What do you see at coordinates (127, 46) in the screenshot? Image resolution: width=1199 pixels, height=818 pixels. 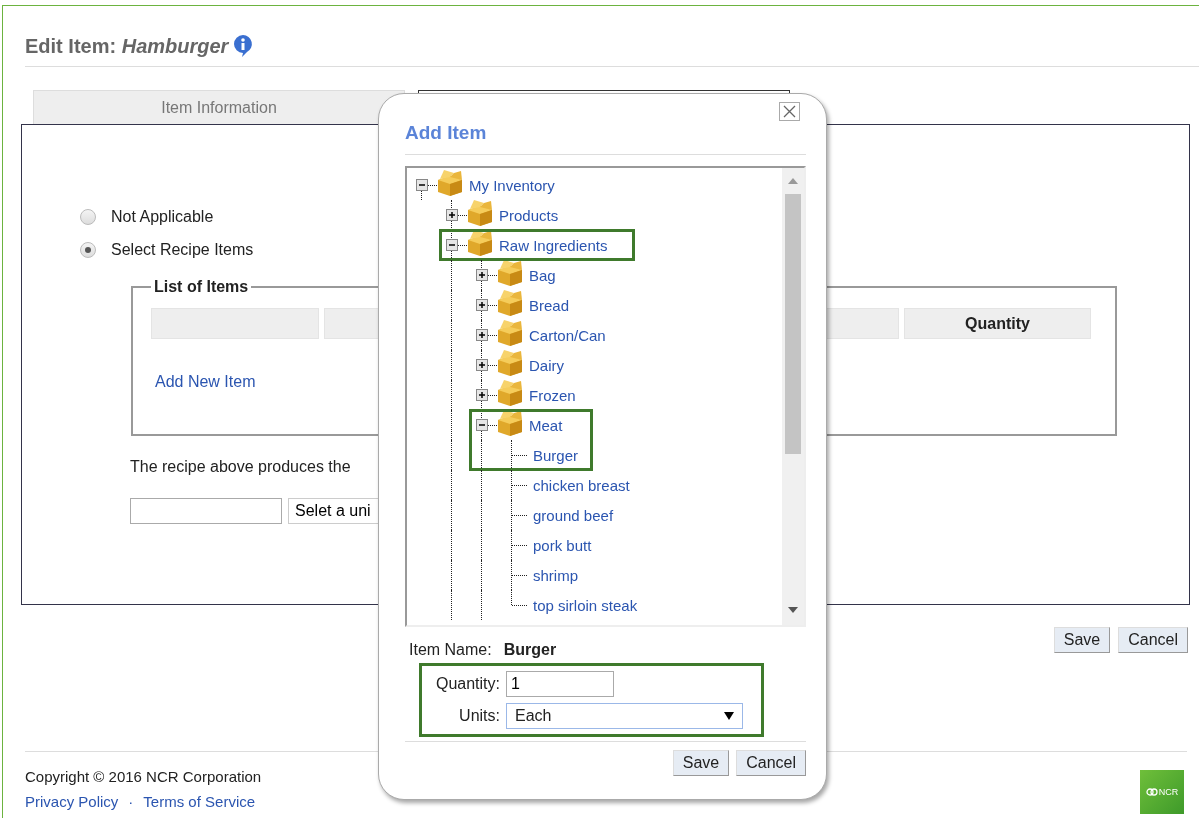 I see `page-title: Edit Item: Hamburger` at bounding box center [127, 46].